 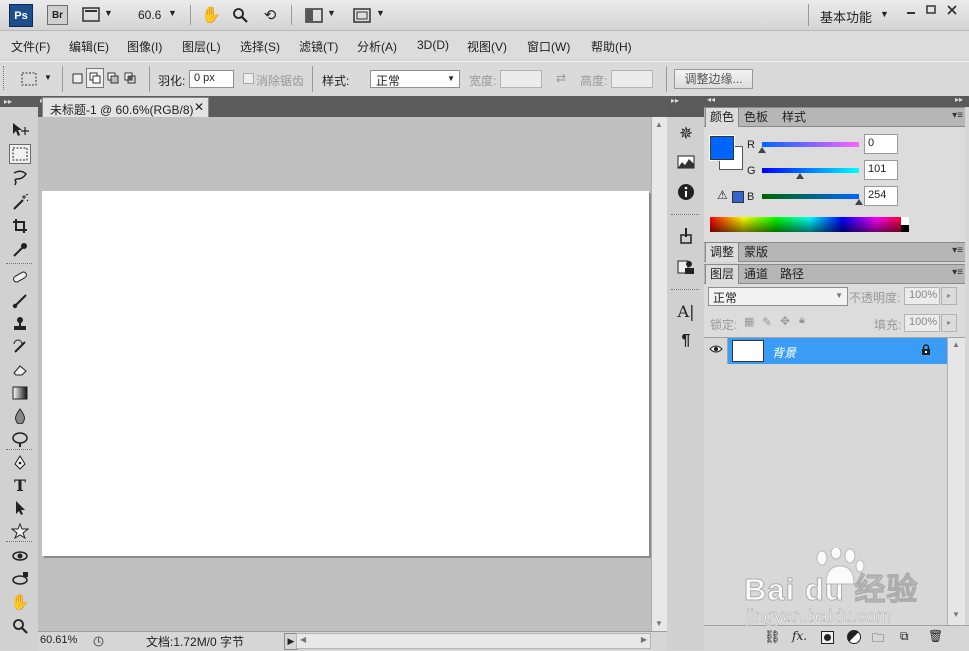 I want to click on document-tab-close-icon: ✕, so click(x=199, y=107).